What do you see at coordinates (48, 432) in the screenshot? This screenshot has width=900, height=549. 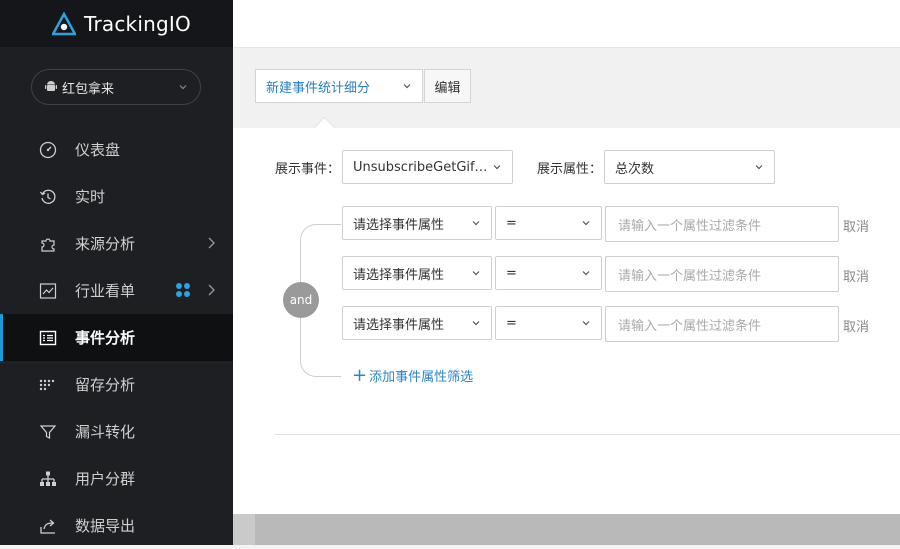 I see `funnel-icon` at bounding box center [48, 432].